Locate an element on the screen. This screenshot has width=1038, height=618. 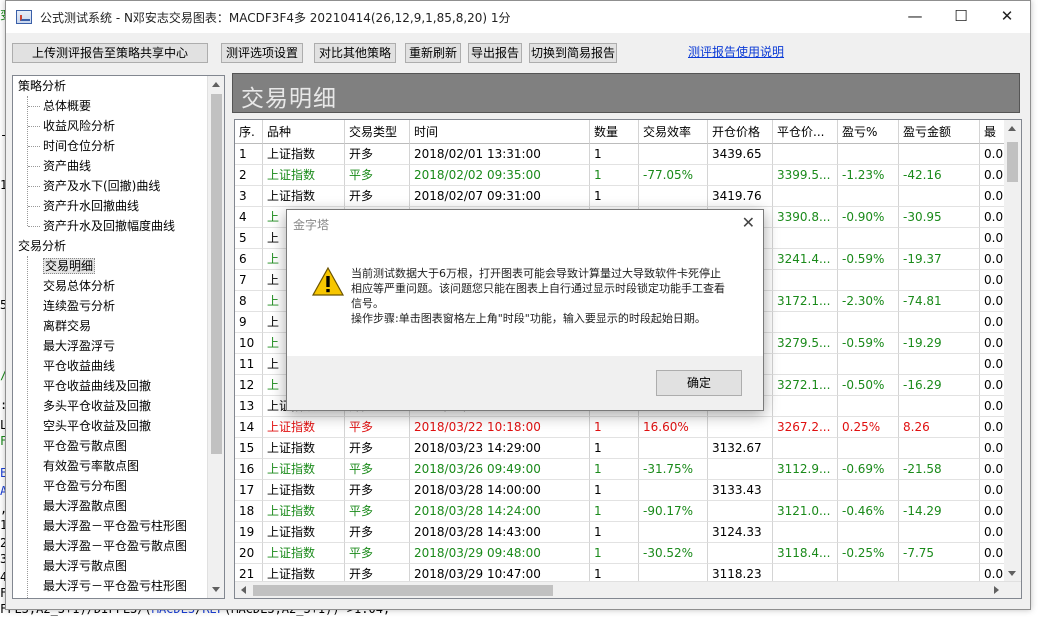
table-cell: 8.26 is located at coordinates (939, 427).